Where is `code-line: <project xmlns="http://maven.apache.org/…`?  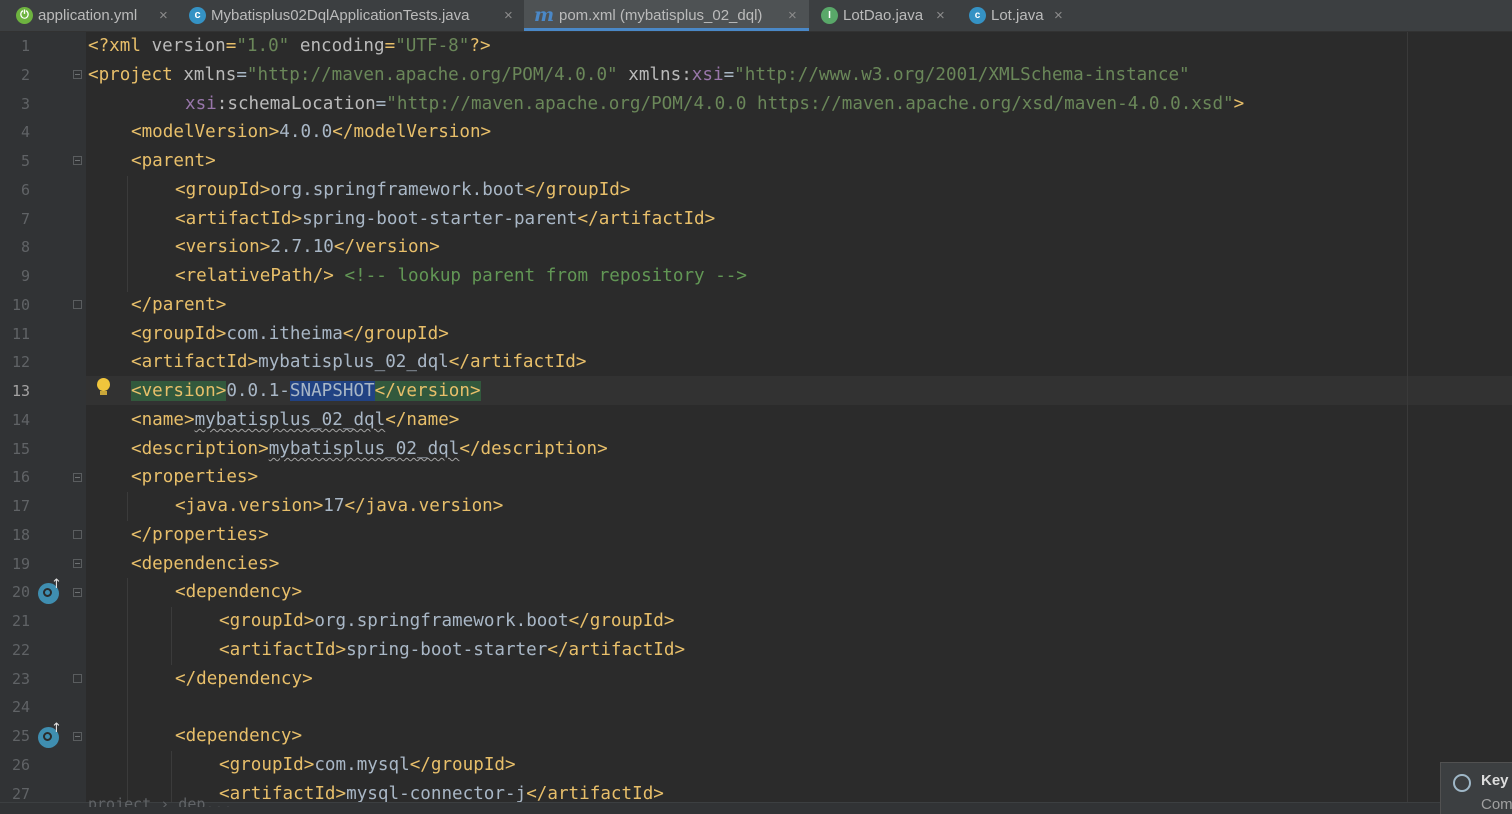 code-line: <project xmlns="http://maven.apache.org/… is located at coordinates (639, 75).